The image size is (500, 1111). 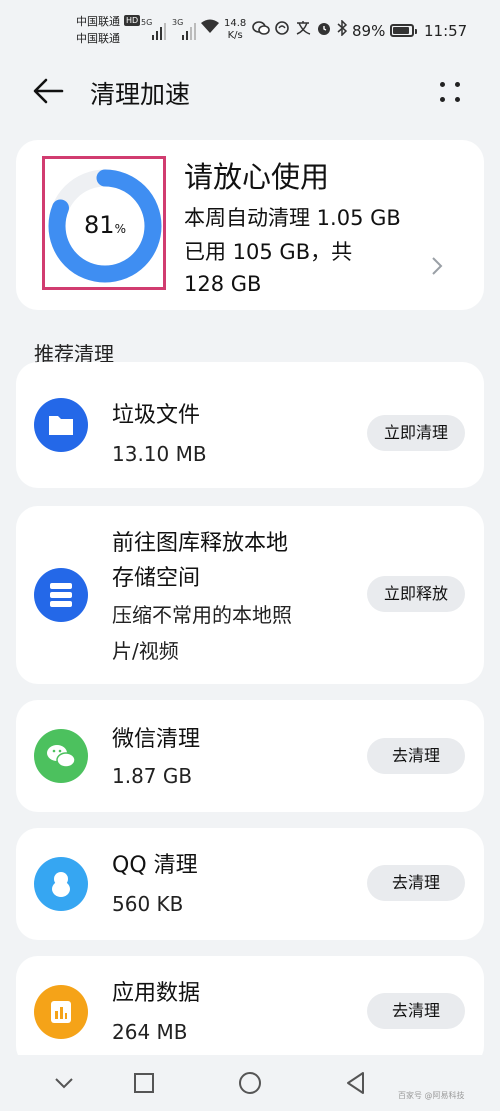 I want to click on item-title: 垃圾文件, so click(x=156, y=415).